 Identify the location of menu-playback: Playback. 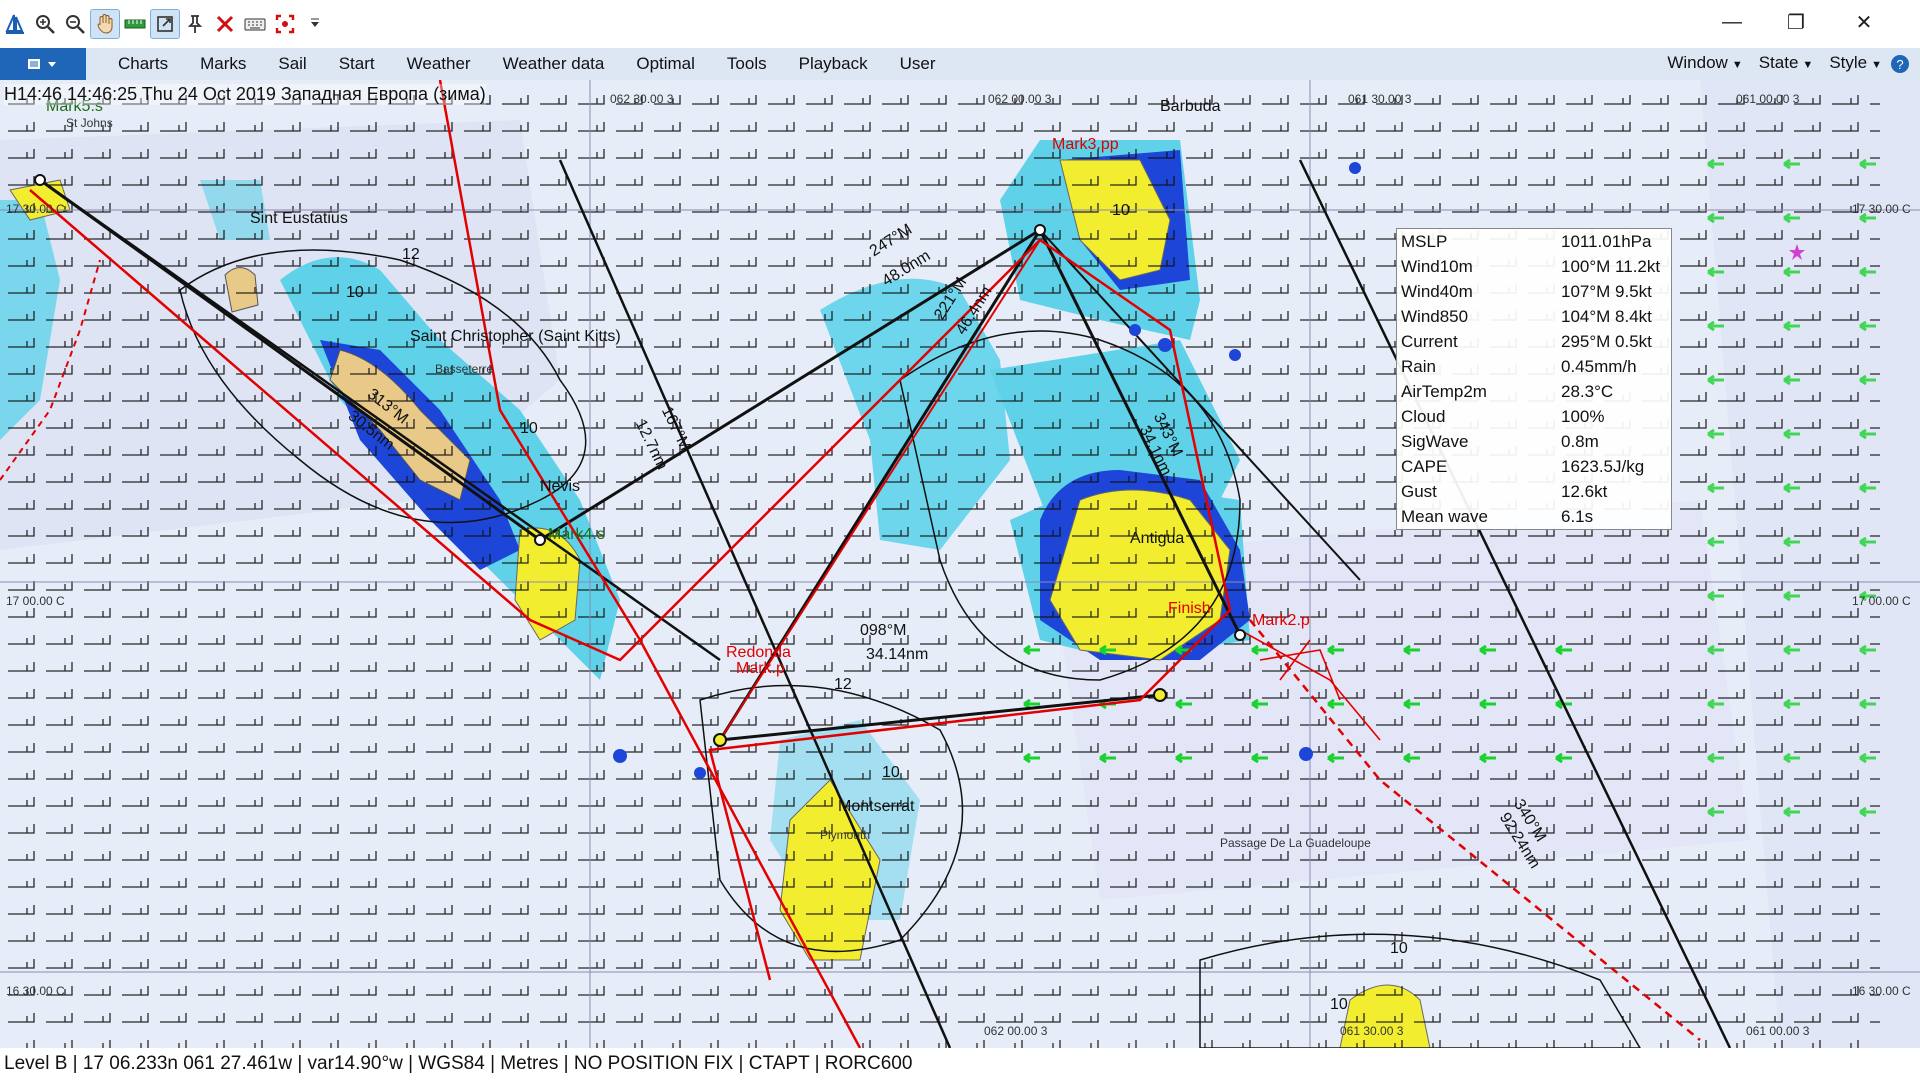
(833, 64).